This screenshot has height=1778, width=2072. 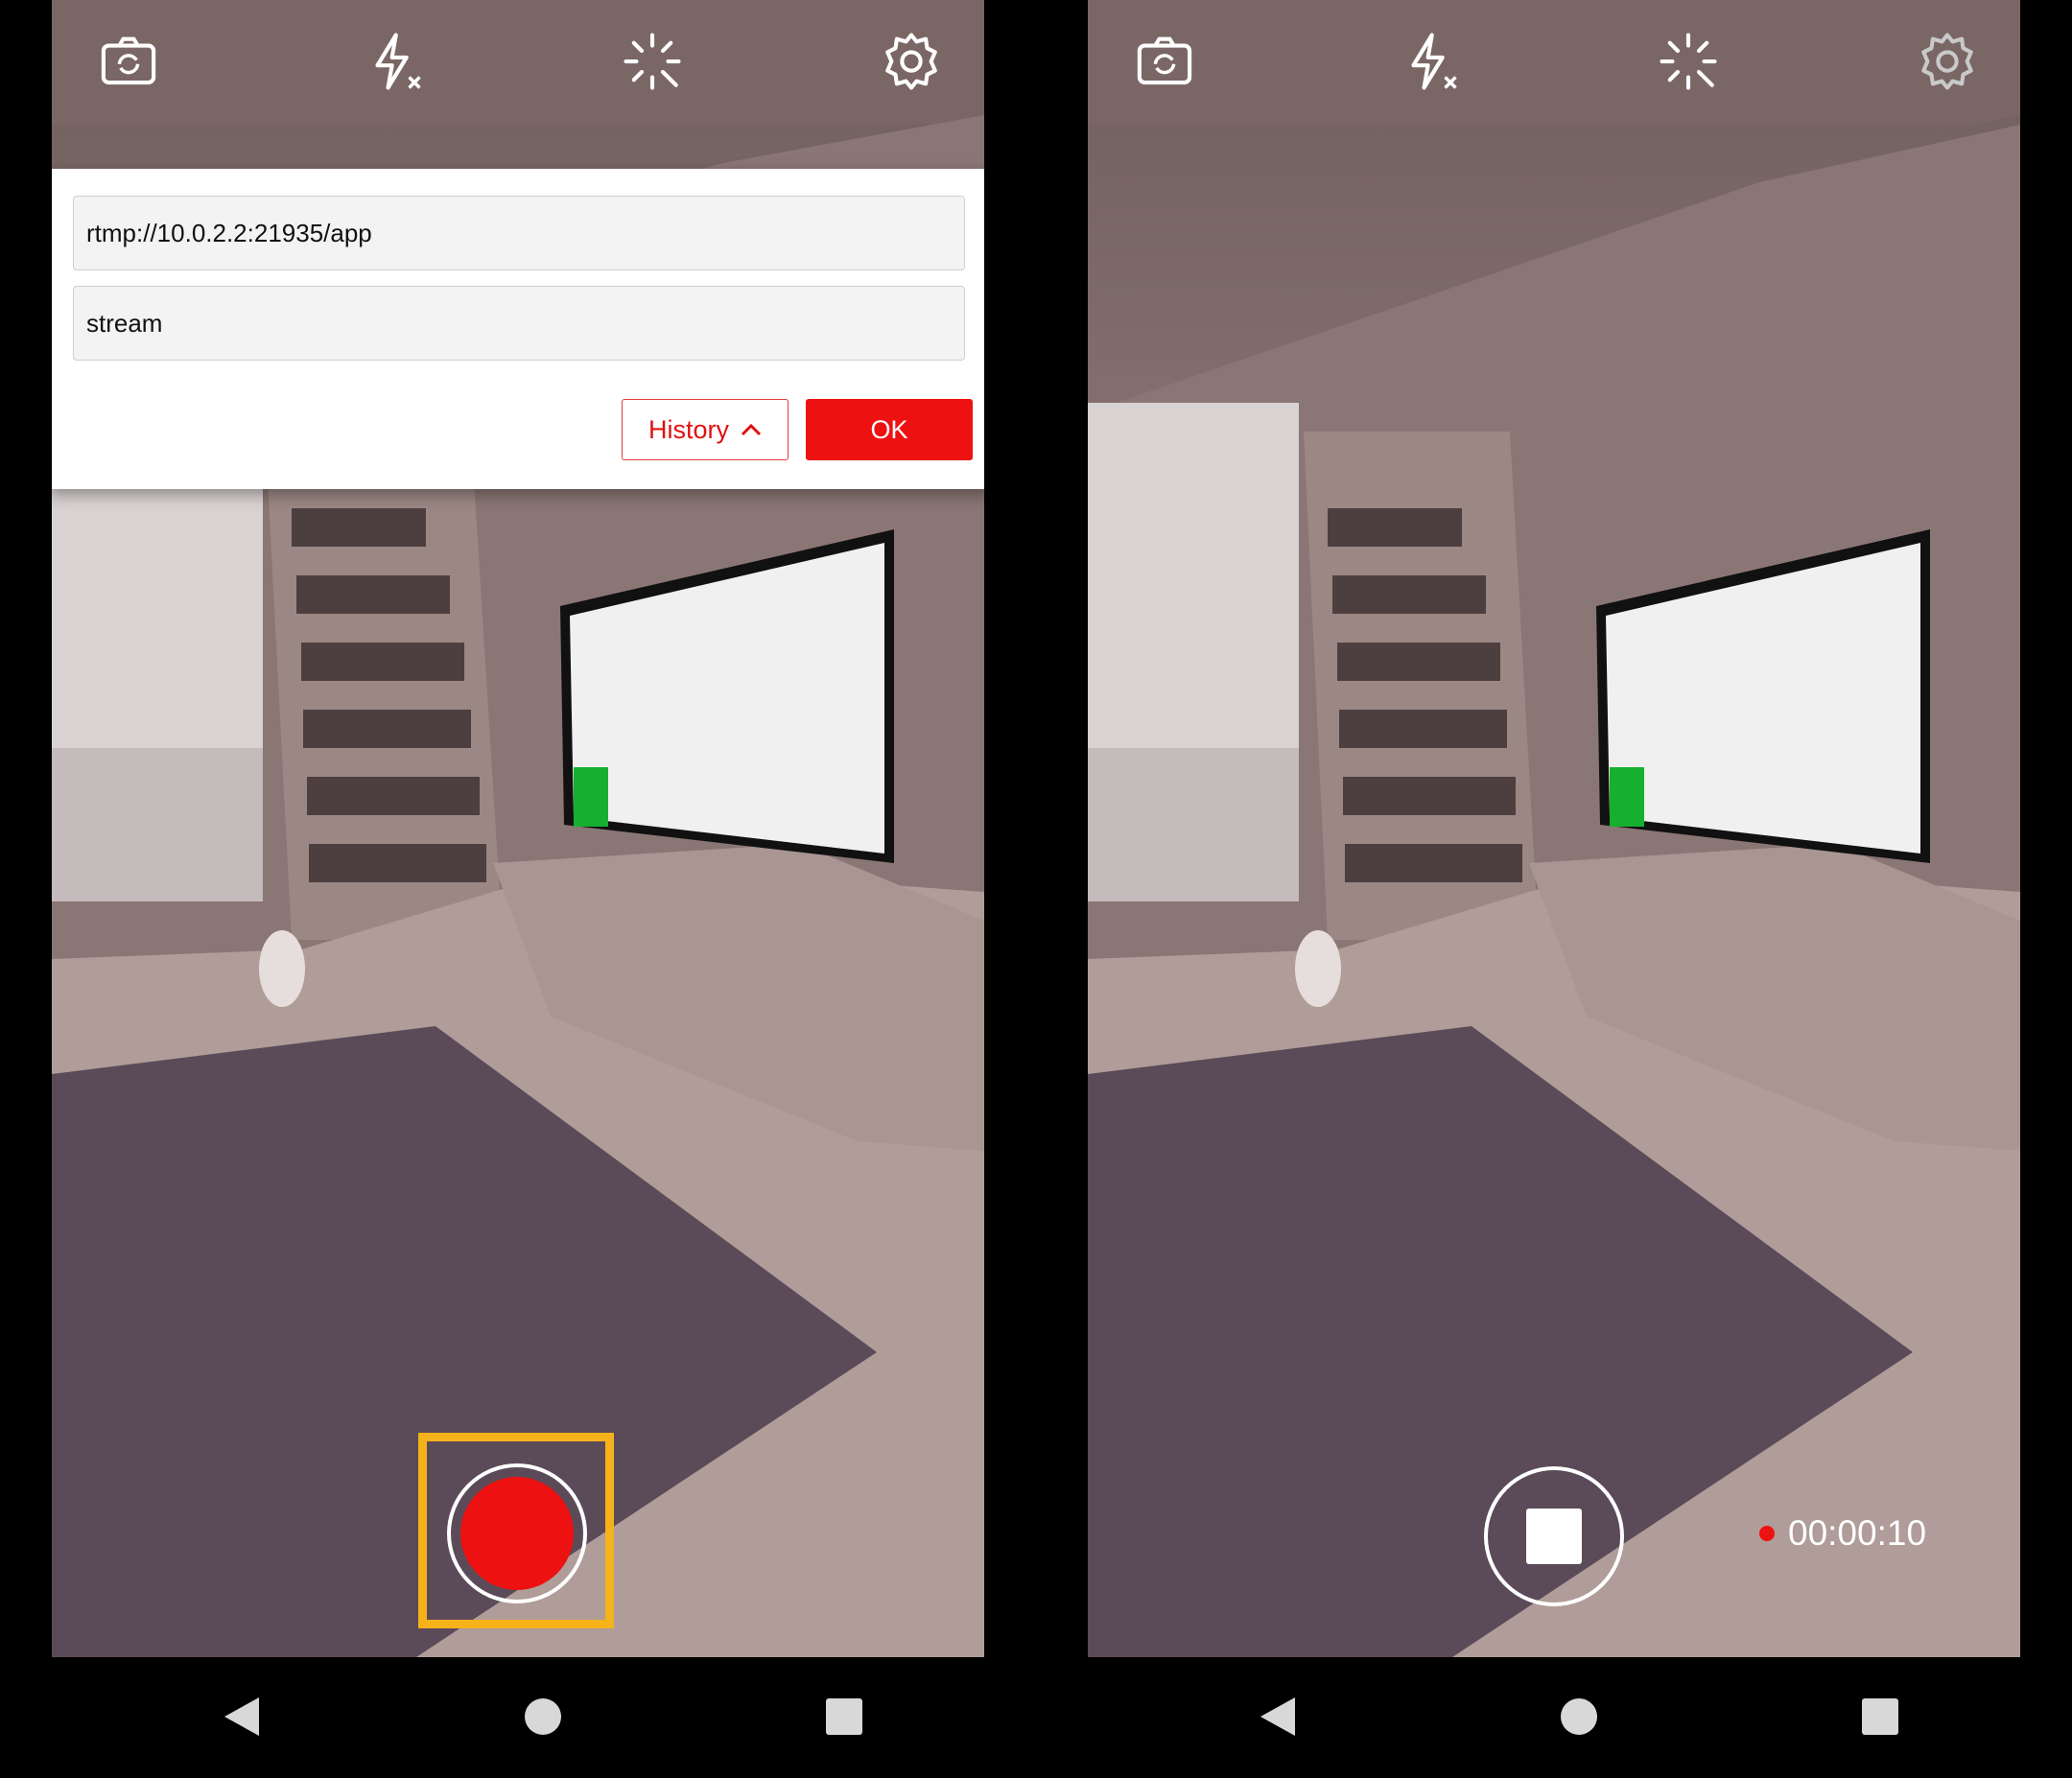 I want to click on history-label: History, so click(x=688, y=429).